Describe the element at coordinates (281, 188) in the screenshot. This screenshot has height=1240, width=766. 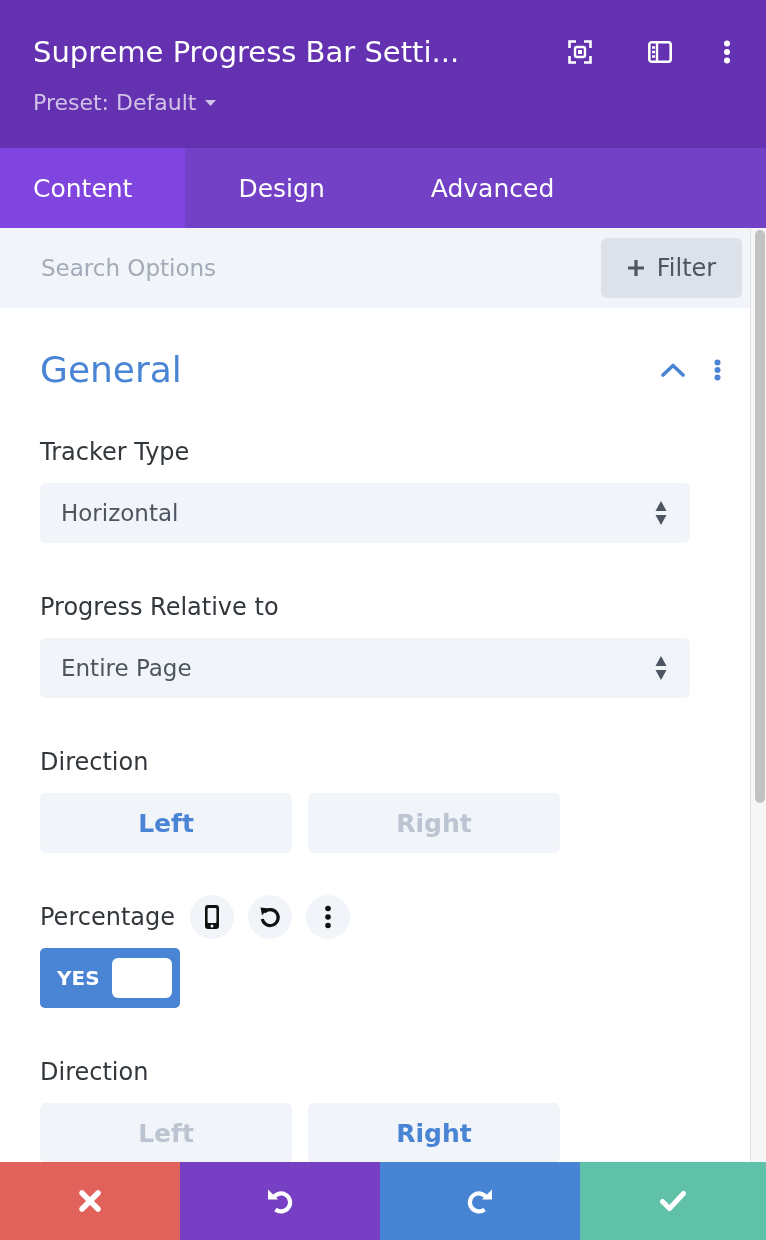
I see `tab: Design` at that location.